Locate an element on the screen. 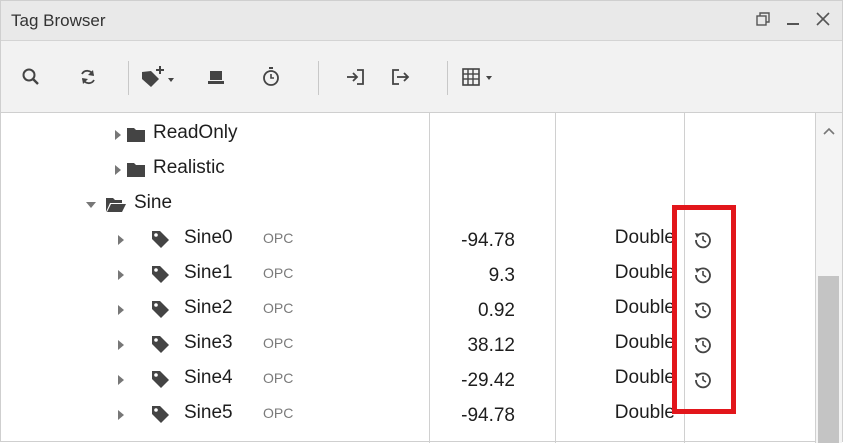  tag-label: Sine2 is located at coordinates (208, 307).